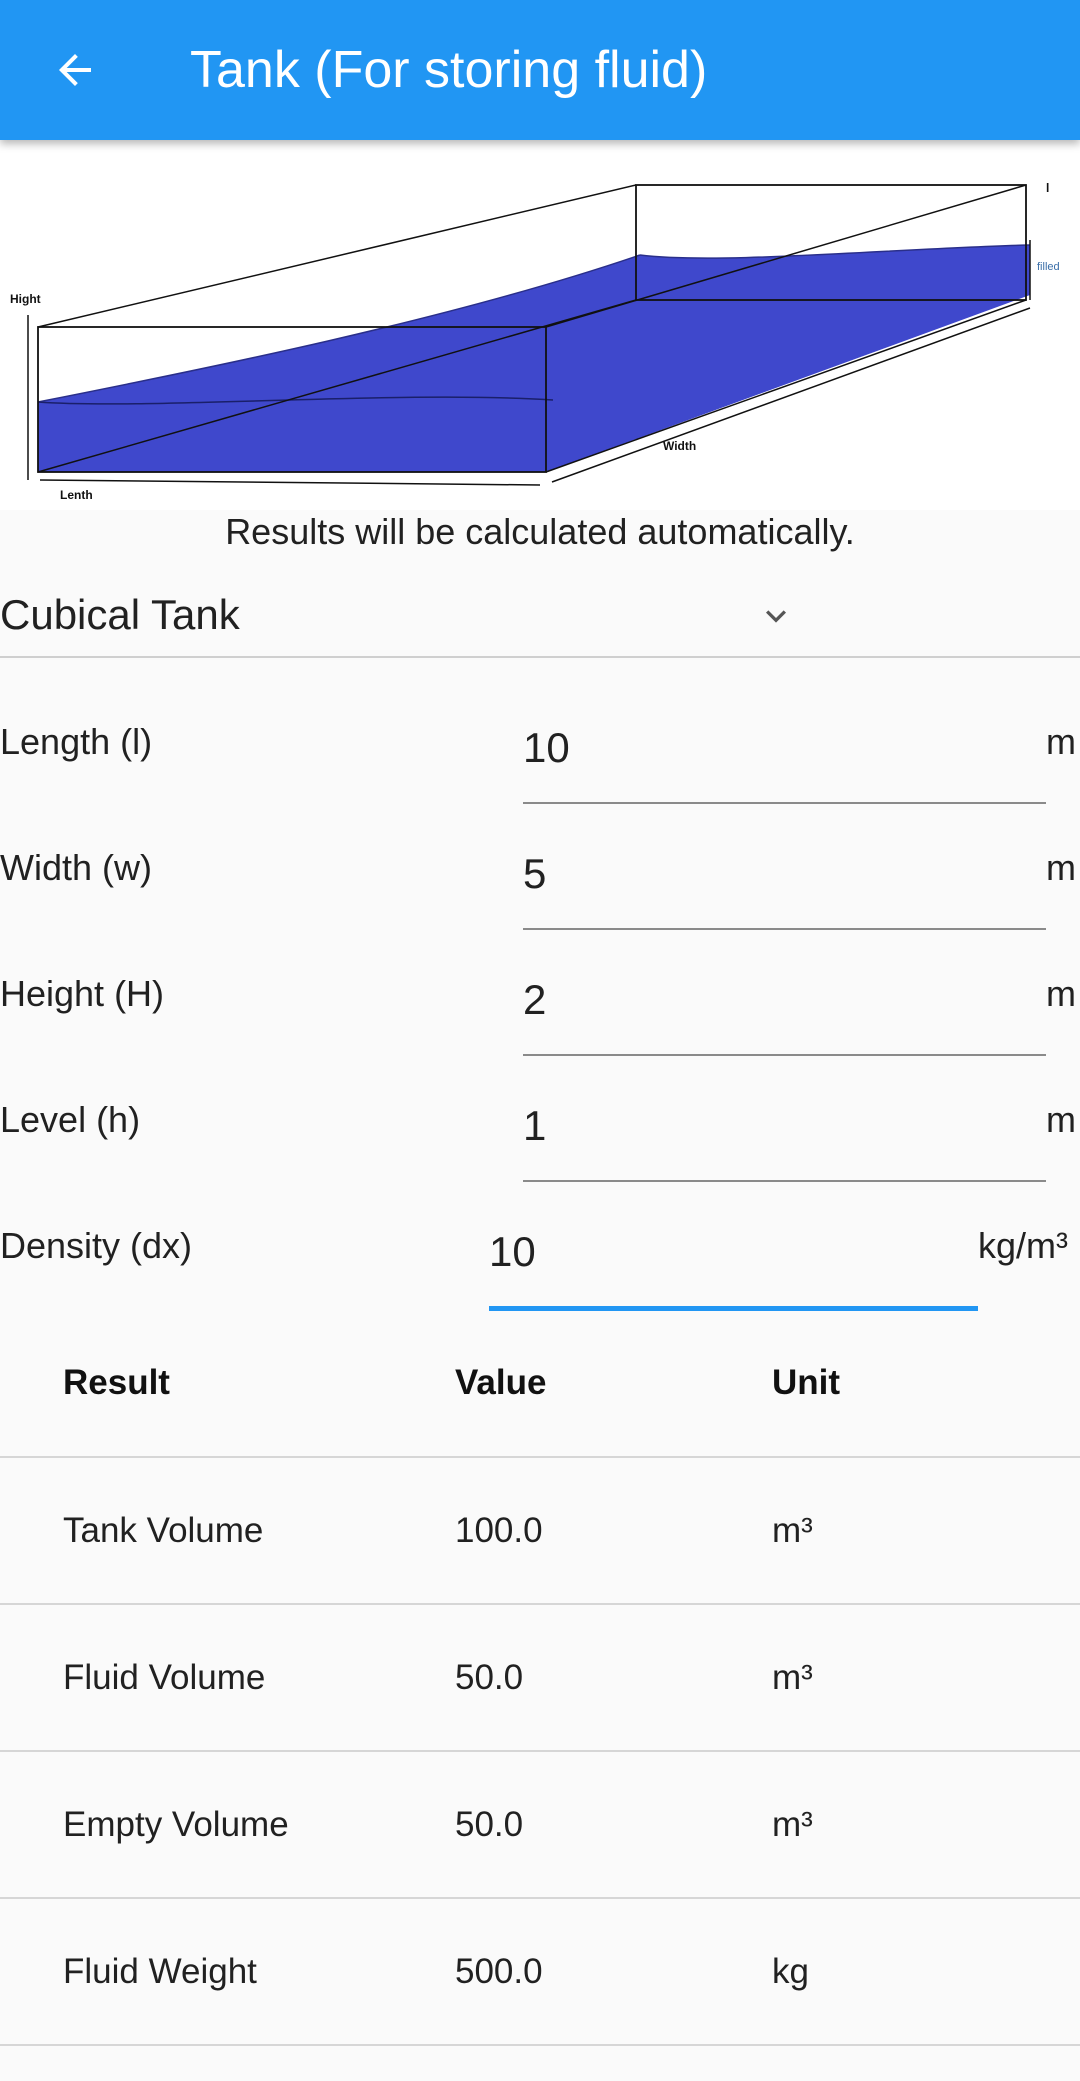 The height and width of the screenshot is (2081, 1080). What do you see at coordinates (1061, 741) in the screenshot?
I see `length-unit: m` at bounding box center [1061, 741].